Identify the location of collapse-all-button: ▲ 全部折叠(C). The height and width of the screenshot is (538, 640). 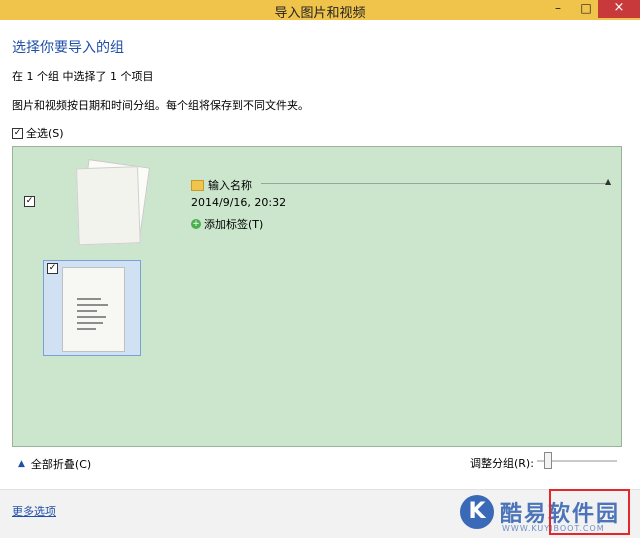
(54, 464).